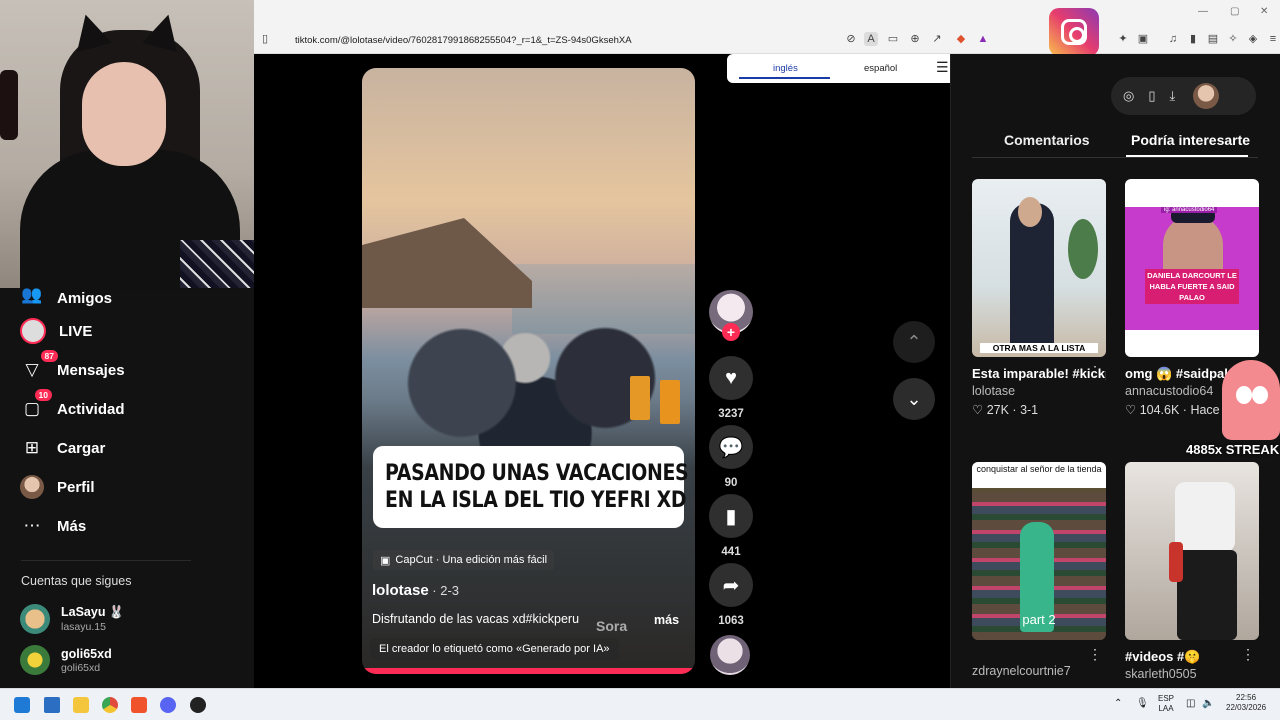  I want to click on divider, so click(106, 560).